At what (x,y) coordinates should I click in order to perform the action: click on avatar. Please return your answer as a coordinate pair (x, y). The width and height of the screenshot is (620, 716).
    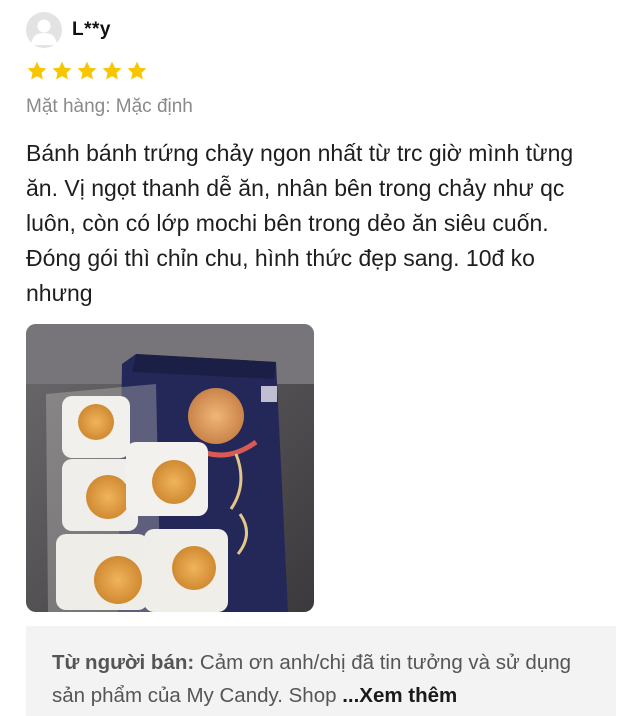
    Looking at the image, I should click on (44, 30).